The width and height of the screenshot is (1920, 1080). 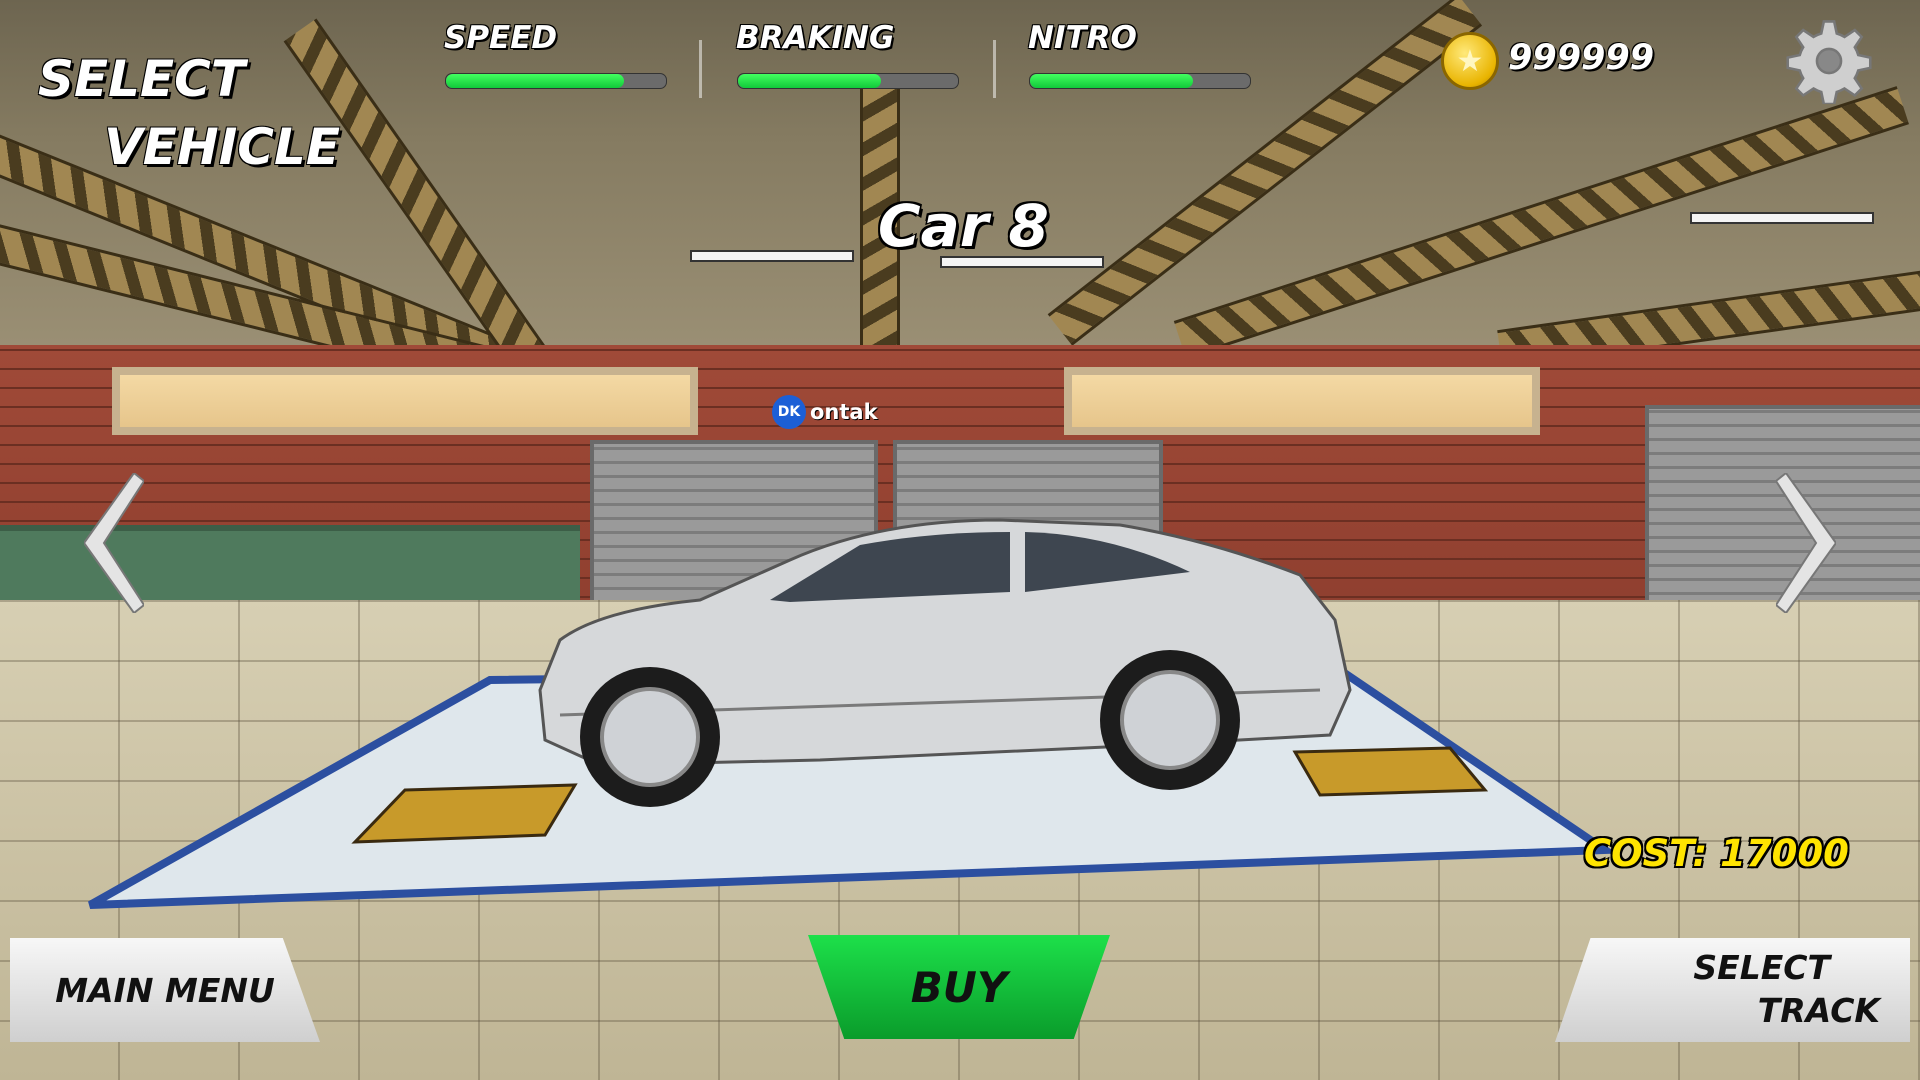 I want to click on gear-icon, so click(x=1829, y=61).